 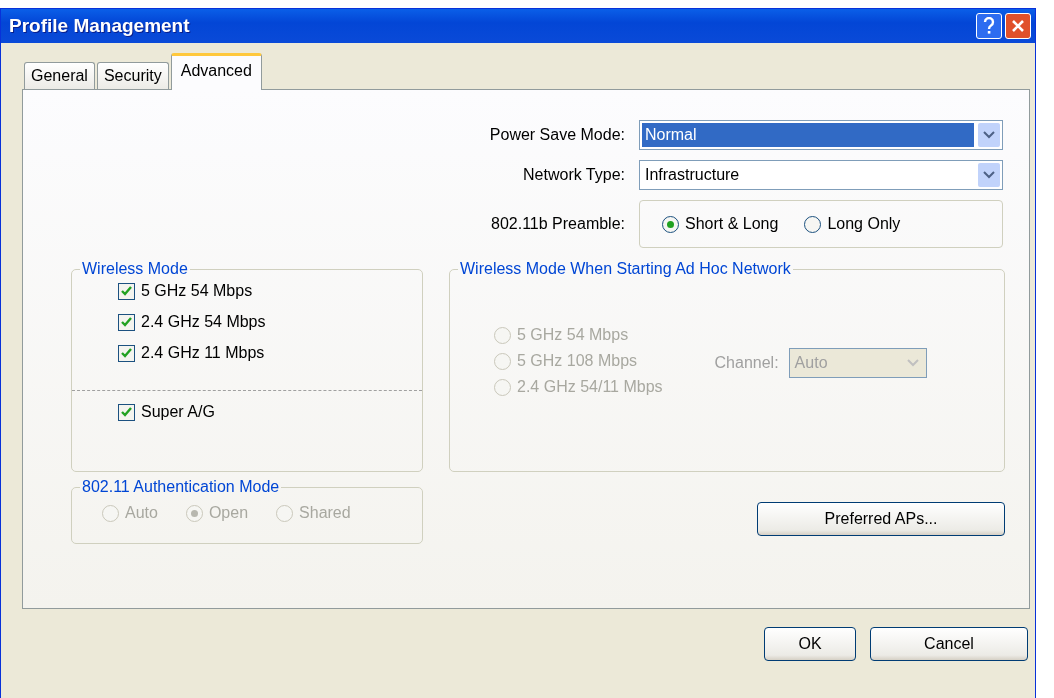 I want to click on dropdown-value: Auto, so click(x=811, y=363).